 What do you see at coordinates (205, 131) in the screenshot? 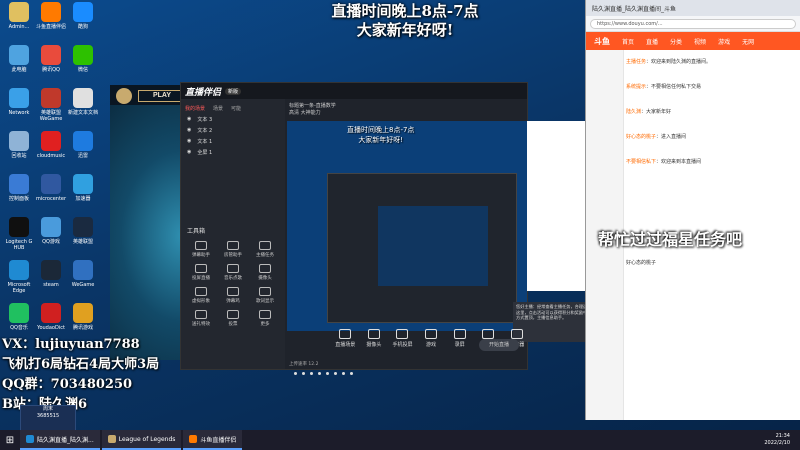
I see `layer-label: 文本 2` at bounding box center [205, 131].